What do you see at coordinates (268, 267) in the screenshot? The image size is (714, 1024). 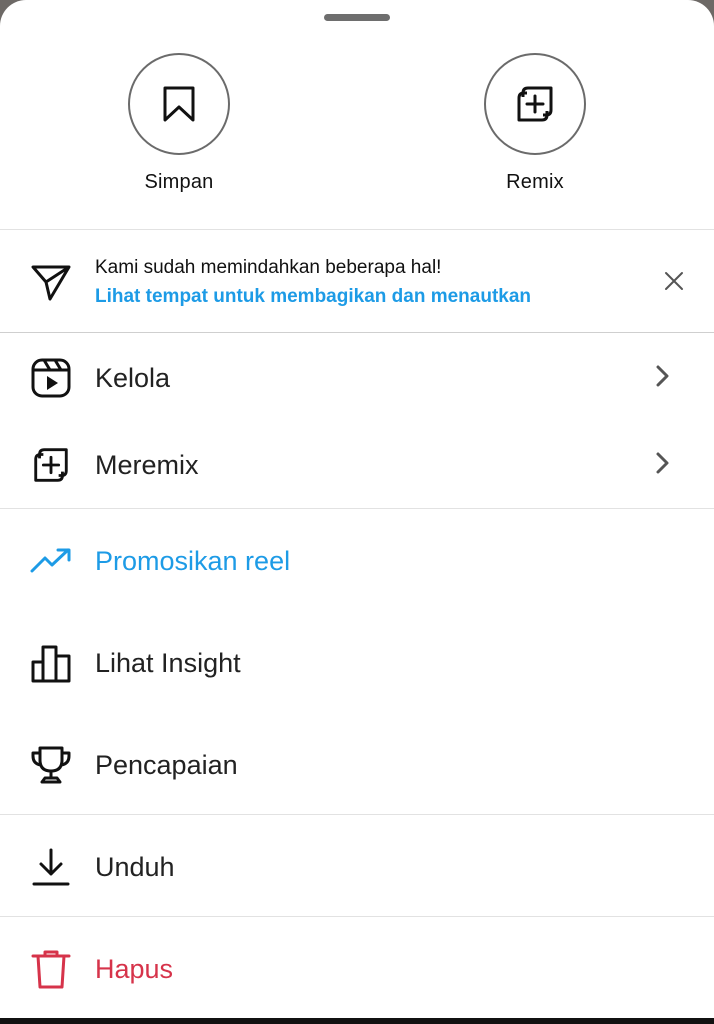 I see `notice-text: Kami sudah memindahkan beberapa hal!` at bounding box center [268, 267].